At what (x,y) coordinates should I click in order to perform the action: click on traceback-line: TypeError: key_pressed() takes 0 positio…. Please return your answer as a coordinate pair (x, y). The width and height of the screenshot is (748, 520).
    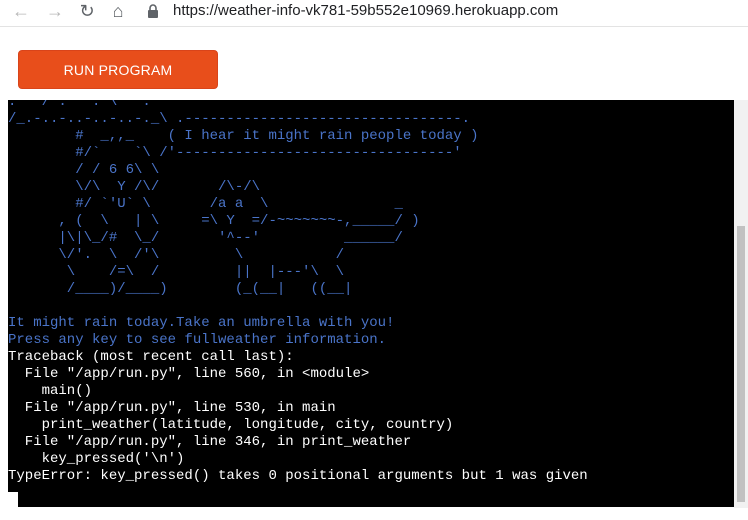
    Looking at the image, I should click on (298, 476).